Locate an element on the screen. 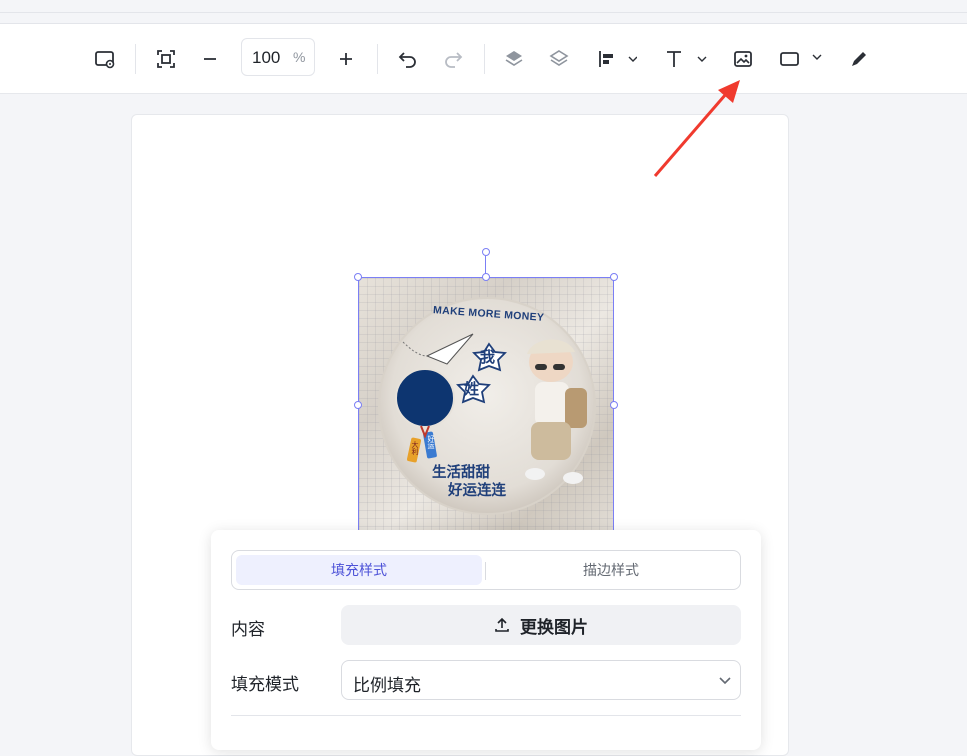 Image resolution: width=967 pixels, height=756 pixels. style-tabs: 填充样式 描边样式 is located at coordinates (486, 570).